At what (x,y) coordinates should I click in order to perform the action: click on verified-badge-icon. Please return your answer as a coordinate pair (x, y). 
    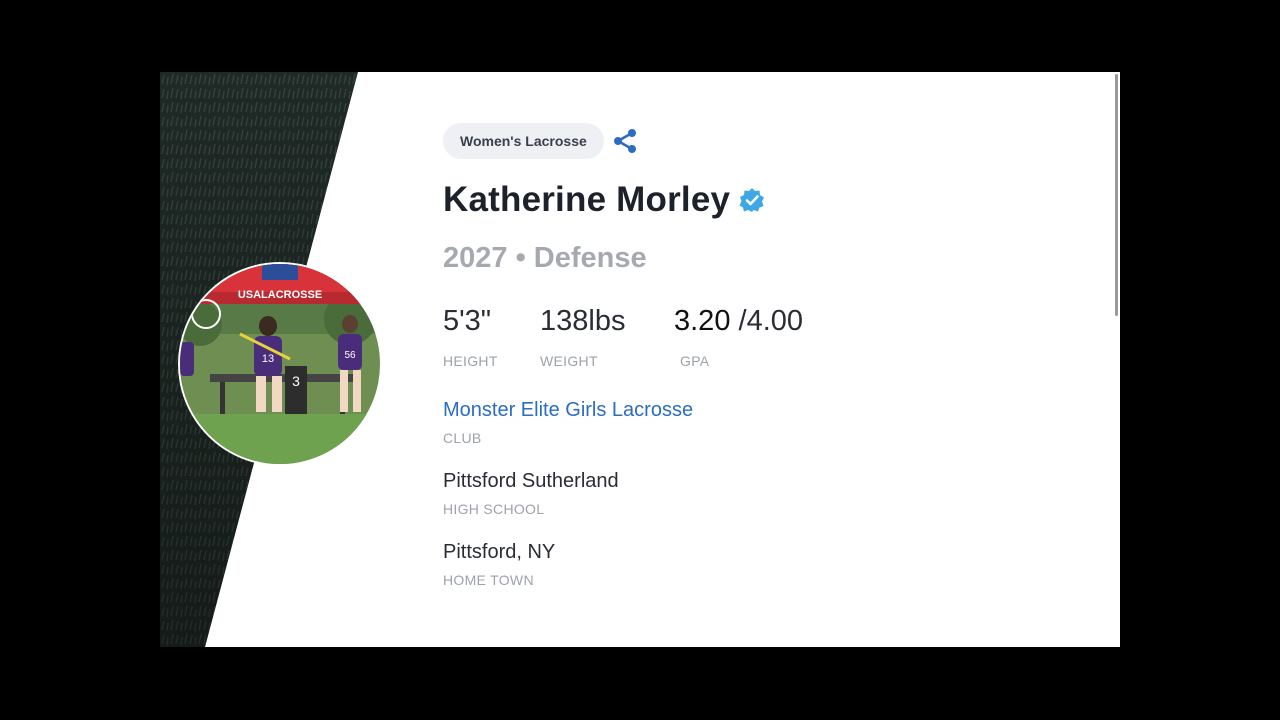
    Looking at the image, I should click on (752, 200).